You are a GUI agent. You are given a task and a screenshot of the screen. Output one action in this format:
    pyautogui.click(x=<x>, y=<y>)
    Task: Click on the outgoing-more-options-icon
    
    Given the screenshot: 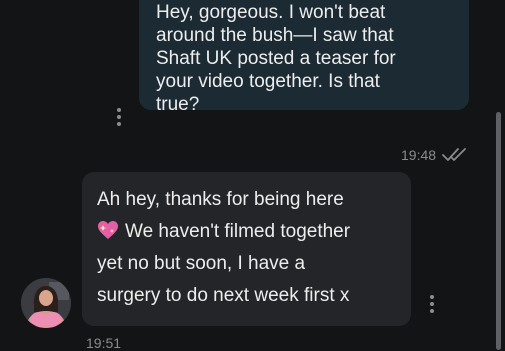 What is the action you would take?
    pyautogui.click(x=119, y=117)
    